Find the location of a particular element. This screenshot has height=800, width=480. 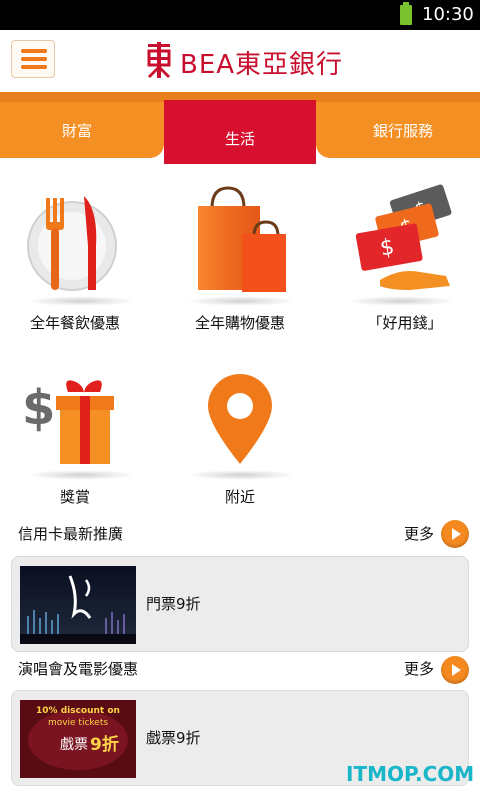

section-title-credit-card: 信用卡最新推廣 is located at coordinates (71, 534).